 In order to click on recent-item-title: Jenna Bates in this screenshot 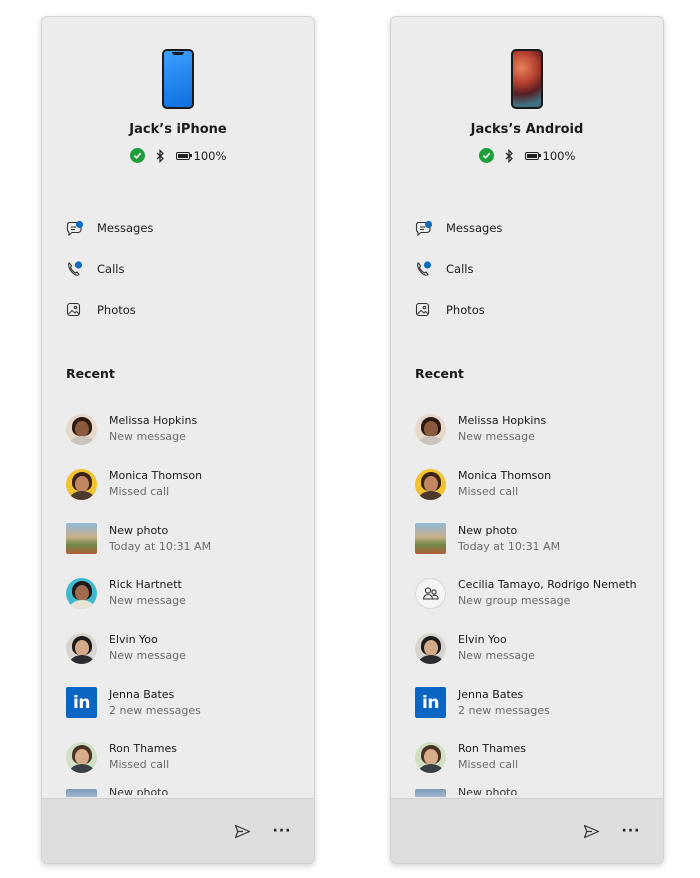, I will do `click(491, 694)`.